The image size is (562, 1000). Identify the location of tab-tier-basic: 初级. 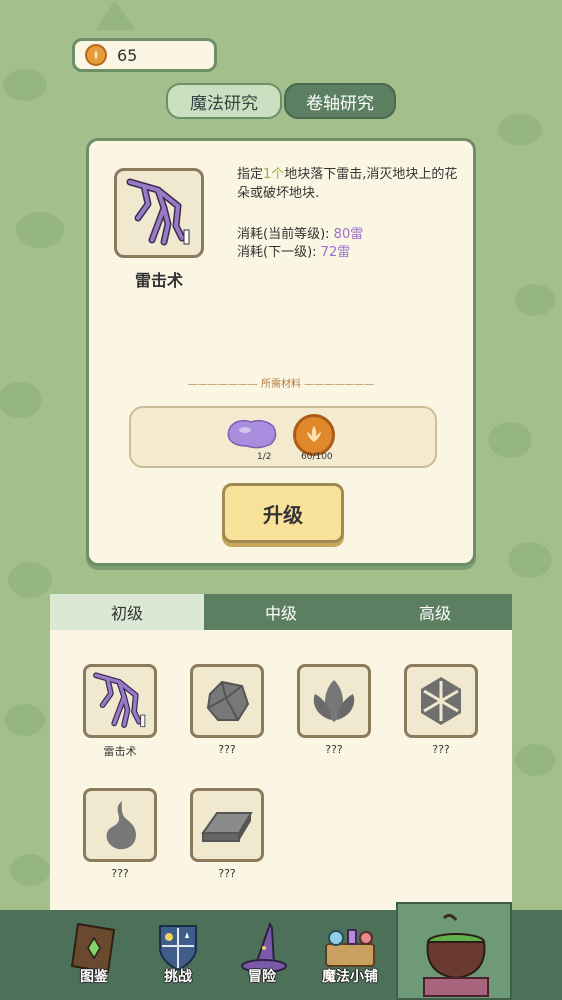
(127, 612).